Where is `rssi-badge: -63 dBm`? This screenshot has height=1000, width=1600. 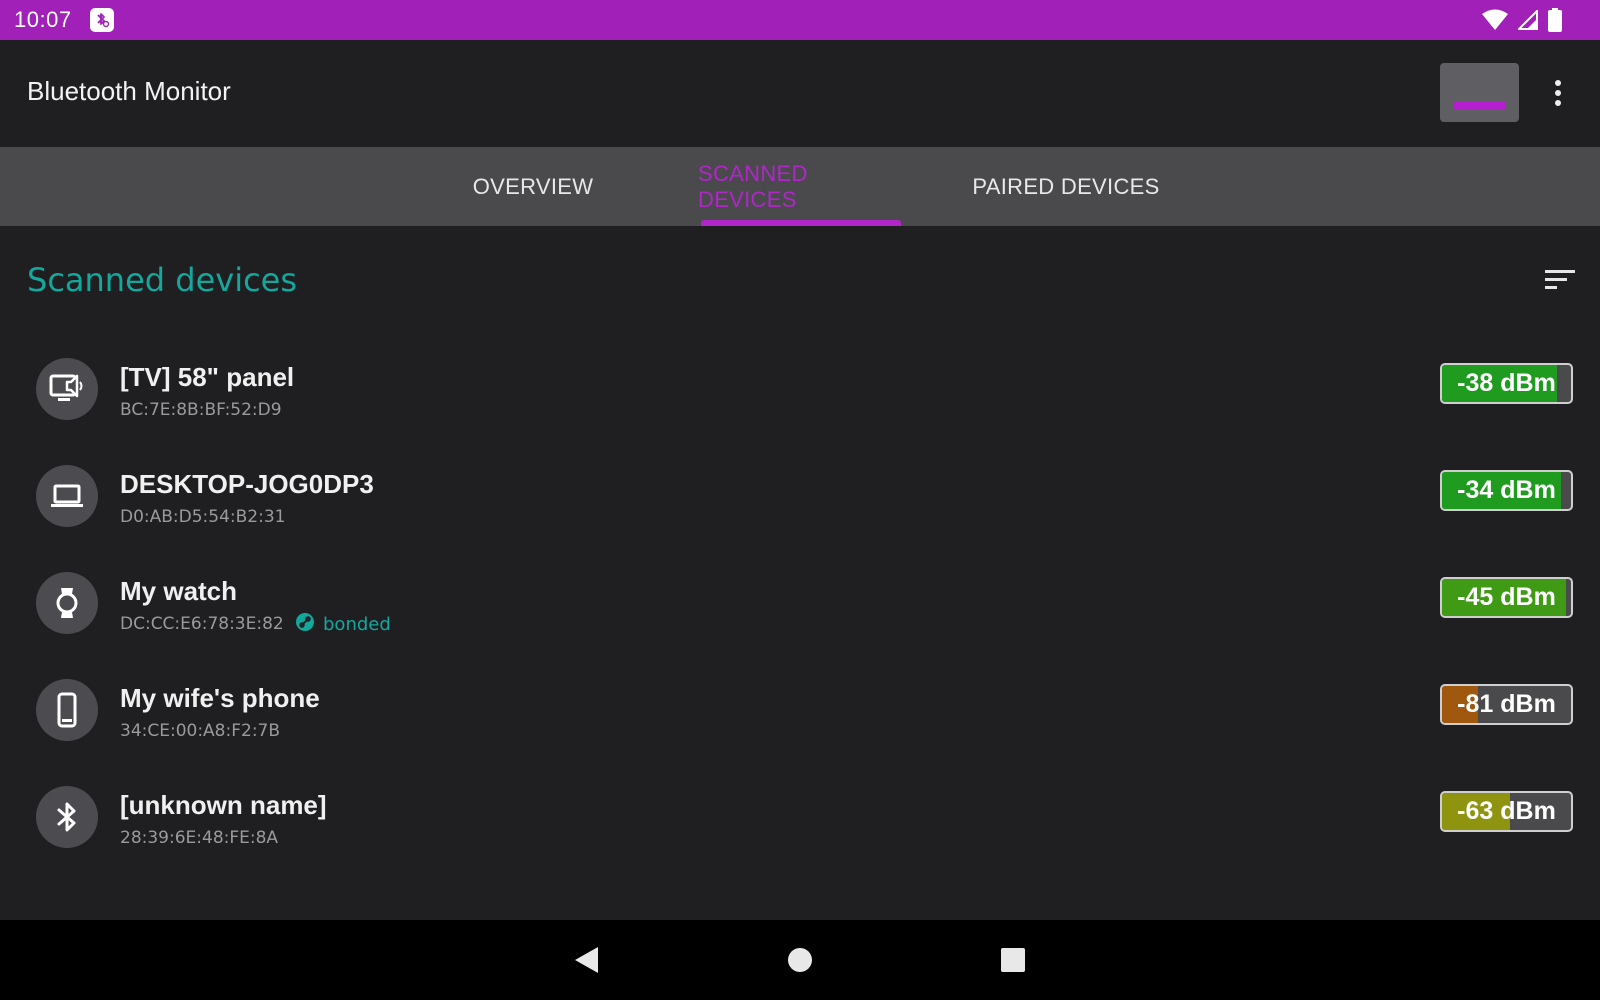
rssi-badge: -63 dBm is located at coordinates (1506, 811).